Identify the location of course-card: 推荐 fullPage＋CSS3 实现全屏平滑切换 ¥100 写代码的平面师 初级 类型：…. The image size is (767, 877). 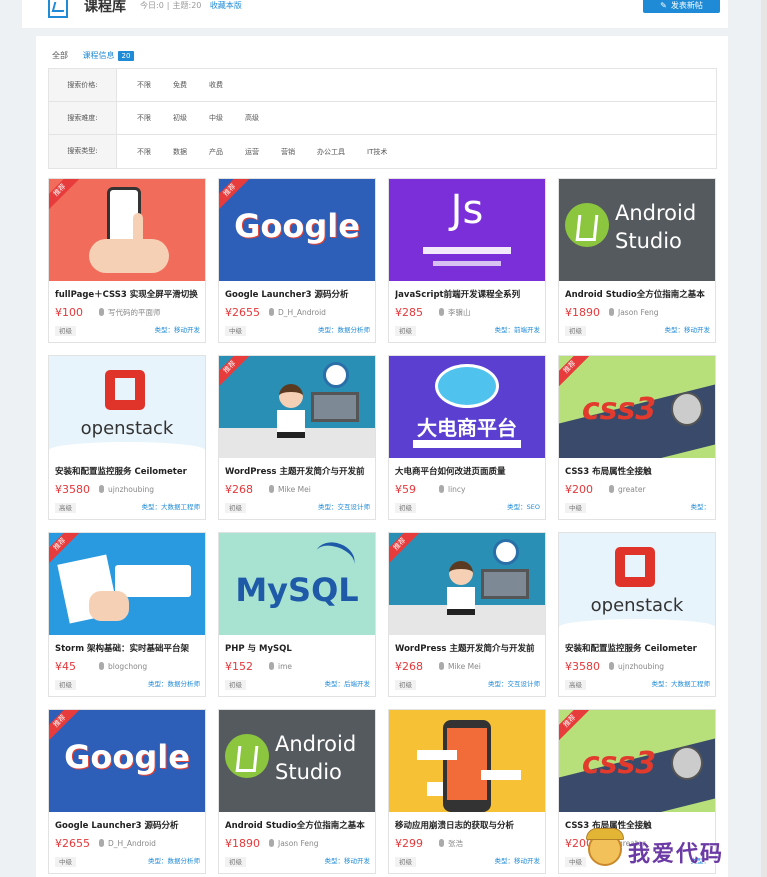
(127, 260).